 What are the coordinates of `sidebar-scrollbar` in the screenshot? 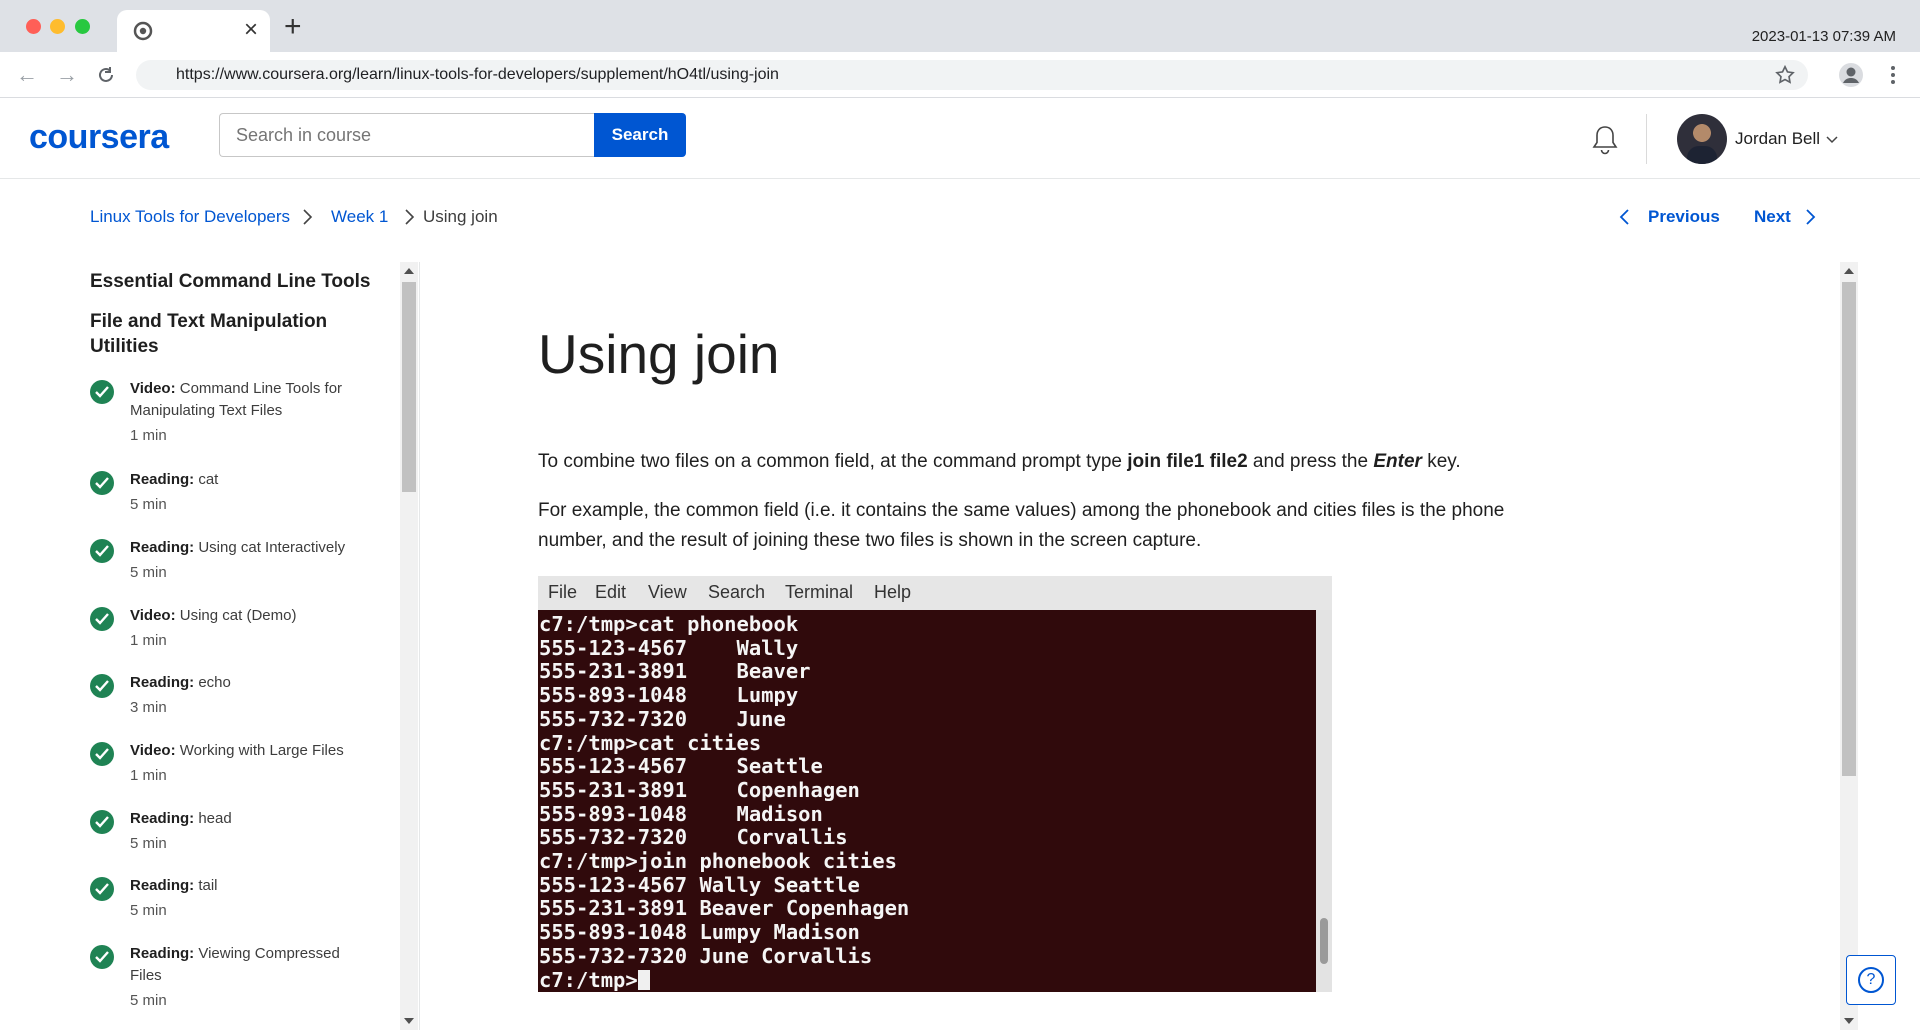 It's located at (409, 646).